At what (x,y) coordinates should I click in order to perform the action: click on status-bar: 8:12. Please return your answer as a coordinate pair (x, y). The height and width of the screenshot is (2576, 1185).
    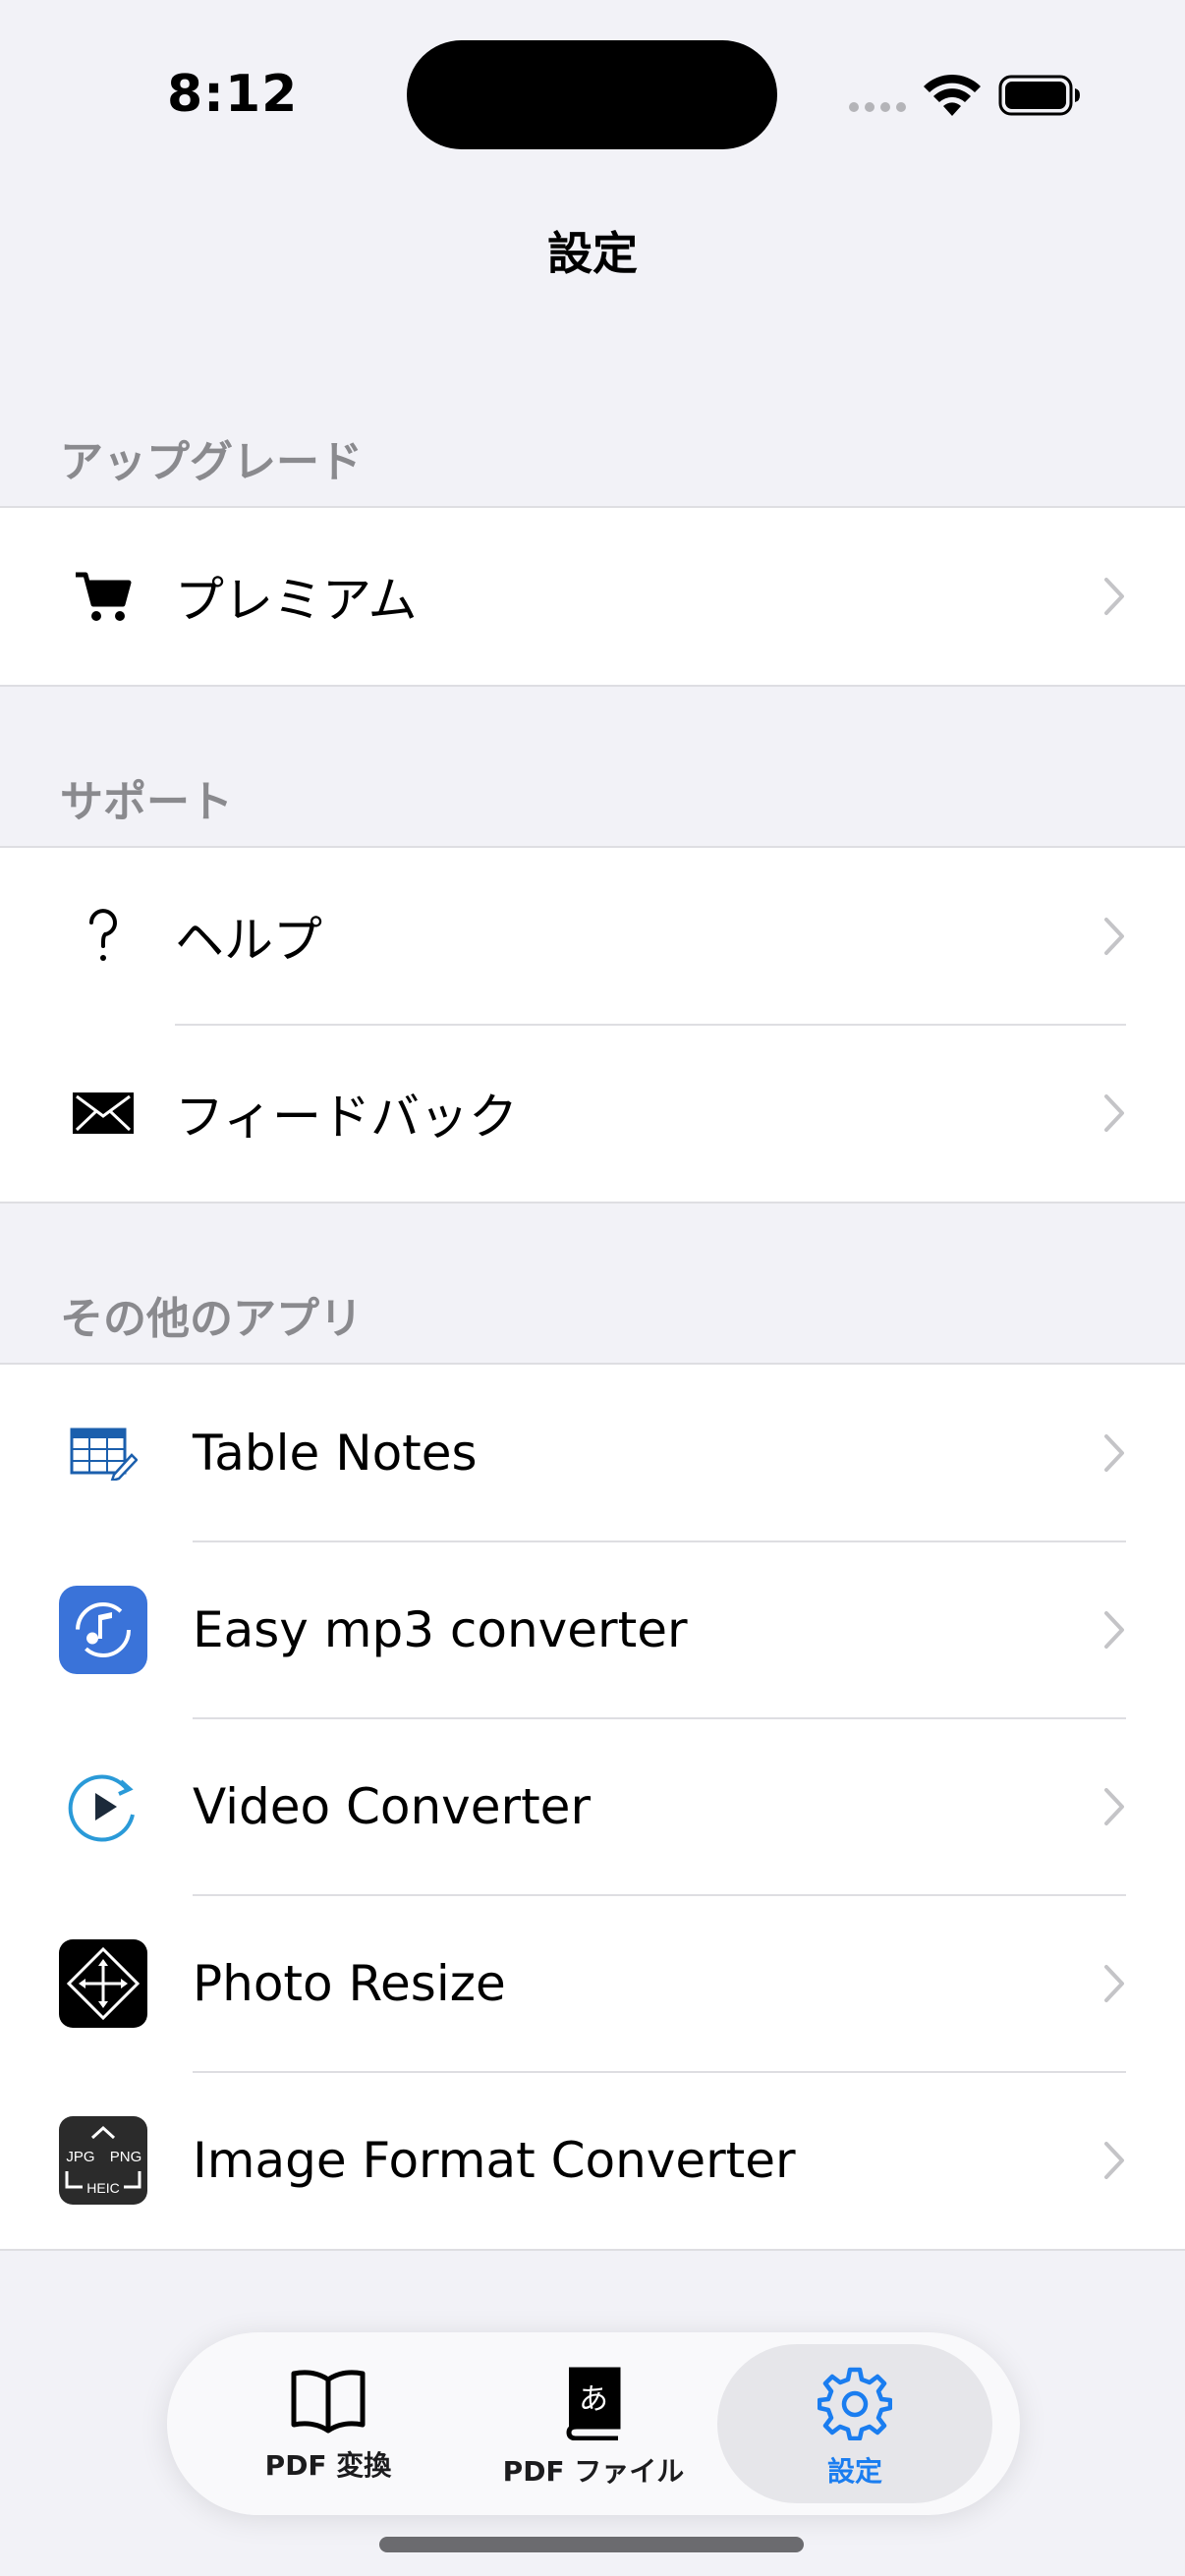
    Looking at the image, I should click on (592, 98).